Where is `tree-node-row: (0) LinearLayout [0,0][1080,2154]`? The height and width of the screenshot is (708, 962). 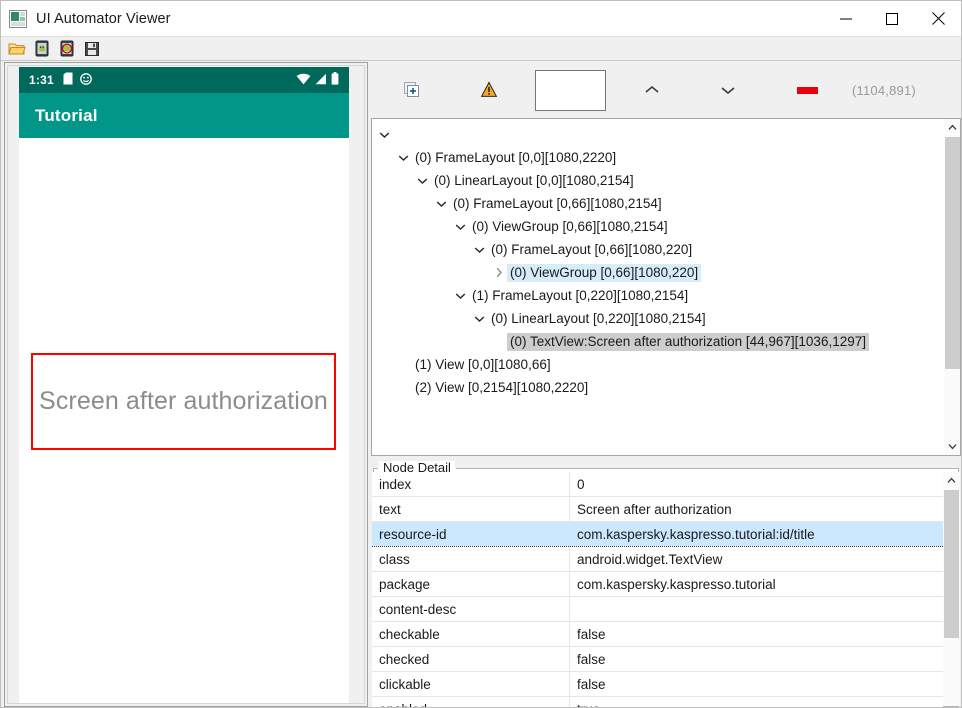
tree-node-row: (0) LinearLayout [0,0][1080,2154] is located at coordinates (657, 180).